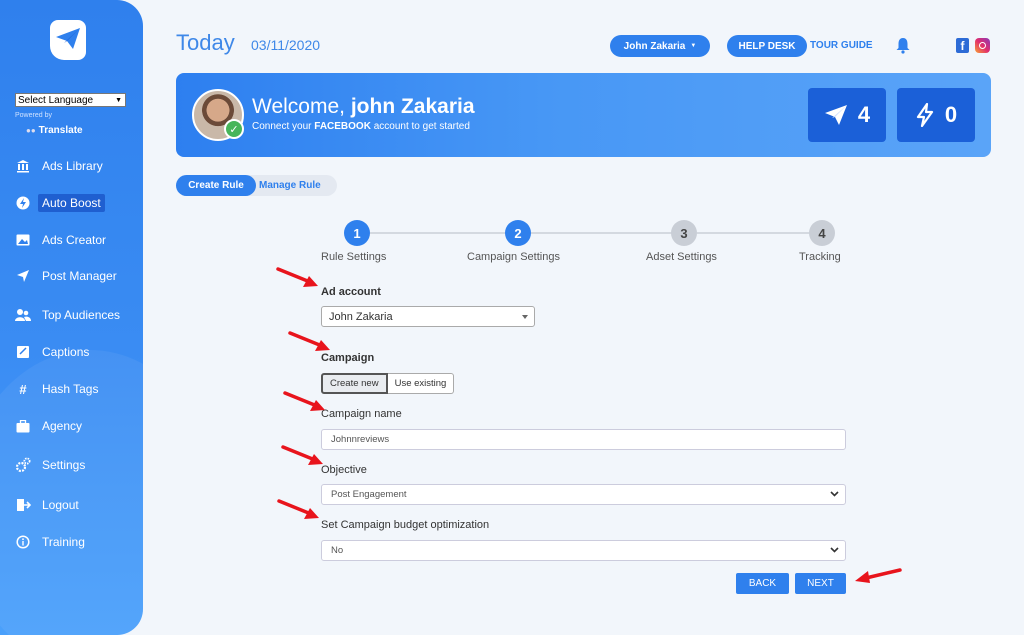 This screenshot has width=1024, height=635. I want to click on sidebar-item-logout: Logout, so click(47, 505).